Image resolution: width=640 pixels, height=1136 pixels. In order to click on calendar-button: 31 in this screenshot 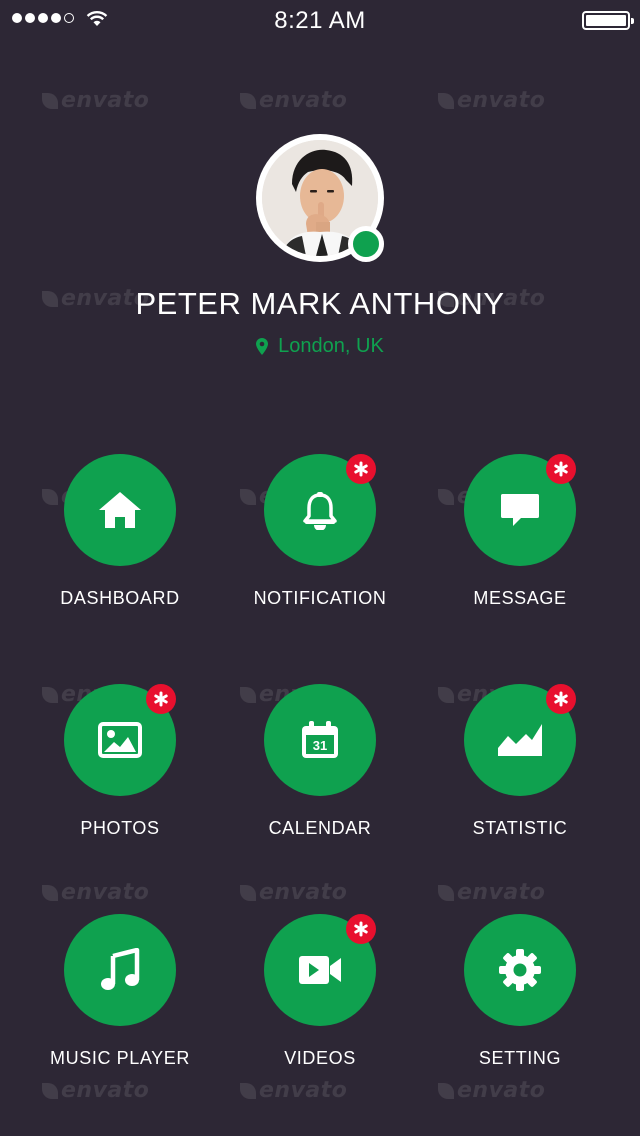, I will do `click(320, 740)`.